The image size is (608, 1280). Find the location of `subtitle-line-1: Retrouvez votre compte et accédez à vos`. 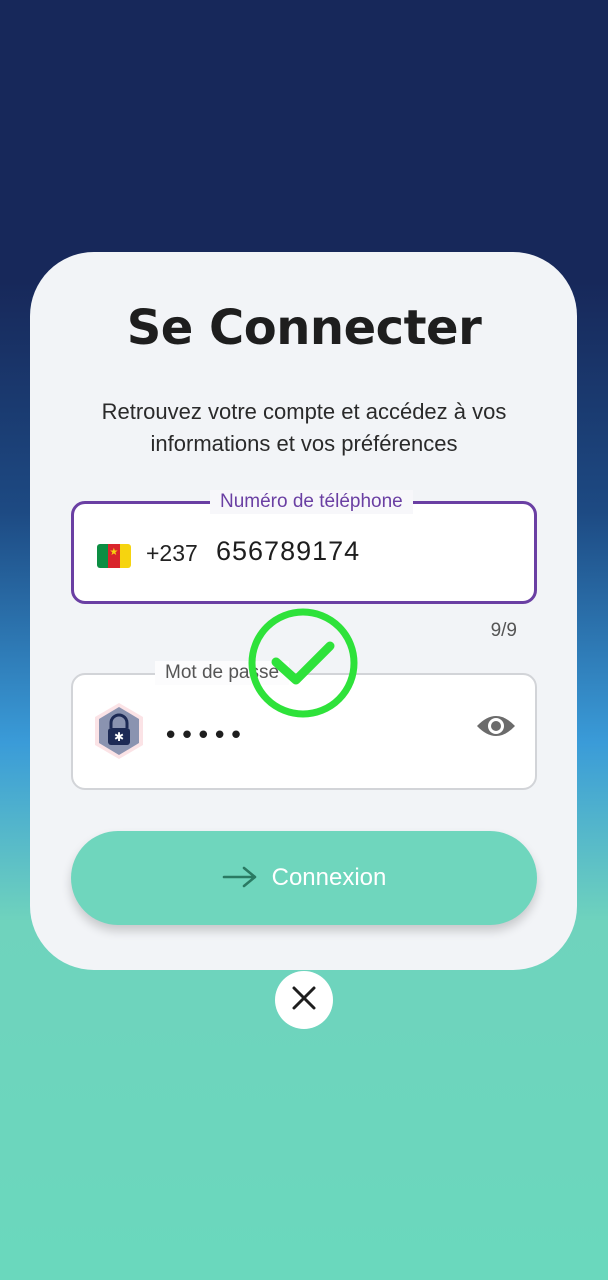

subtitle-line-1: Retrouvez votre compte et accédez à vos is located at coordinates (304, 411).